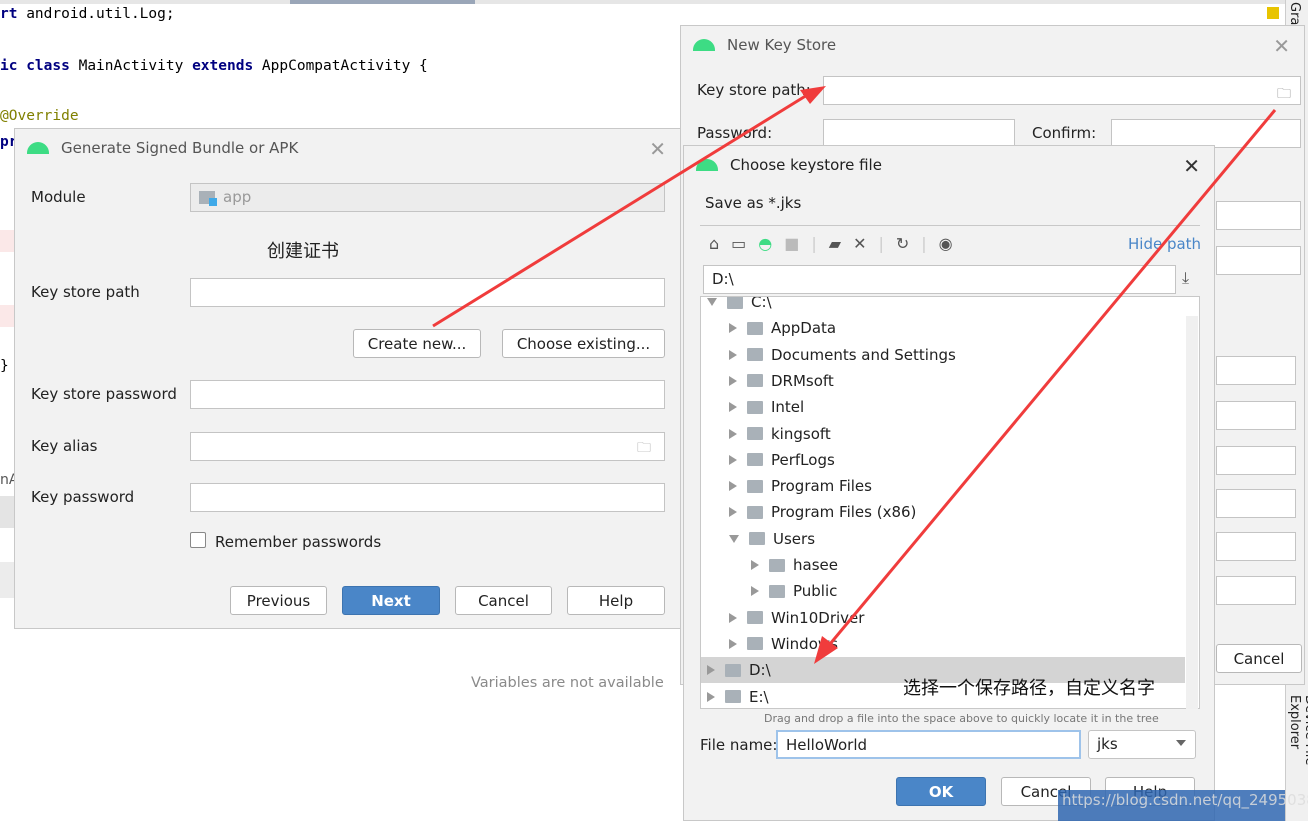 The height and width of the screenshot is (821, 1308). Describe the element at coordinates (622, 209) in the screenshot. I see `arrow-create-new` at that location.